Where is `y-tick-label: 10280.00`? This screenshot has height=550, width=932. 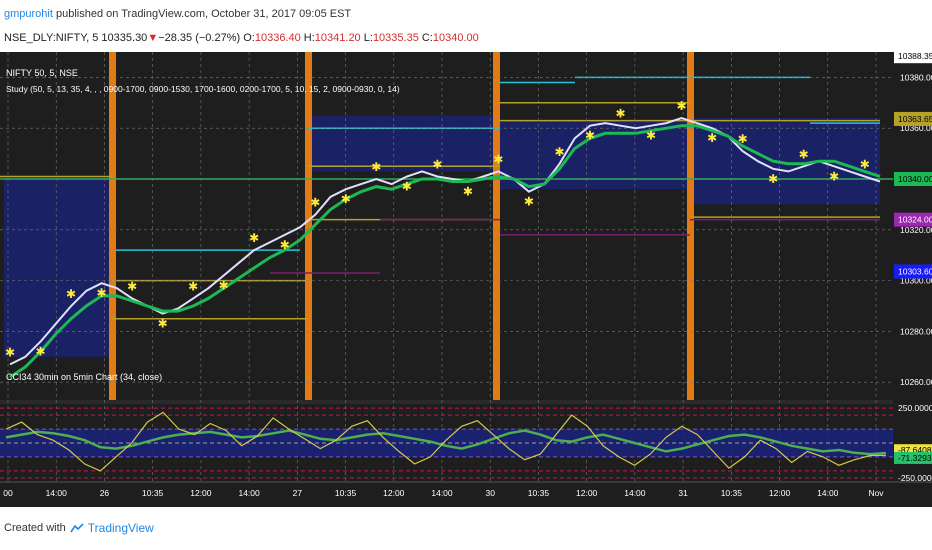 y-tick-label: 10280.00 is located at coordinates (916, 331).